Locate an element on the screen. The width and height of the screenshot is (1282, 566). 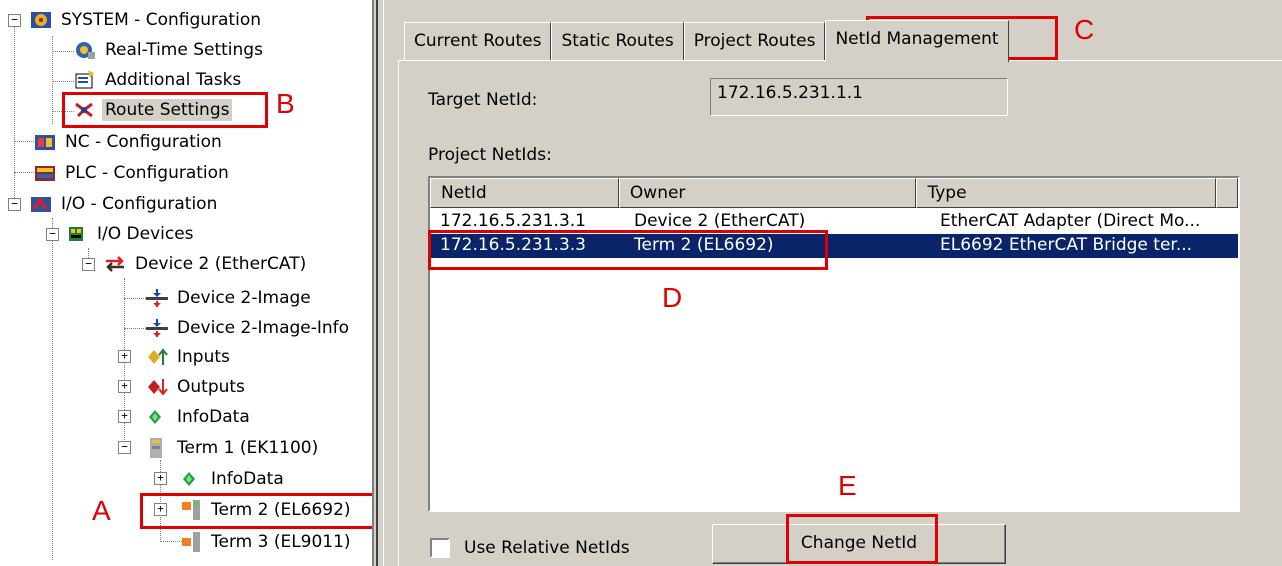
tree-item-io-configuration: I/O - Configuration is located at coordinates (125, 204).